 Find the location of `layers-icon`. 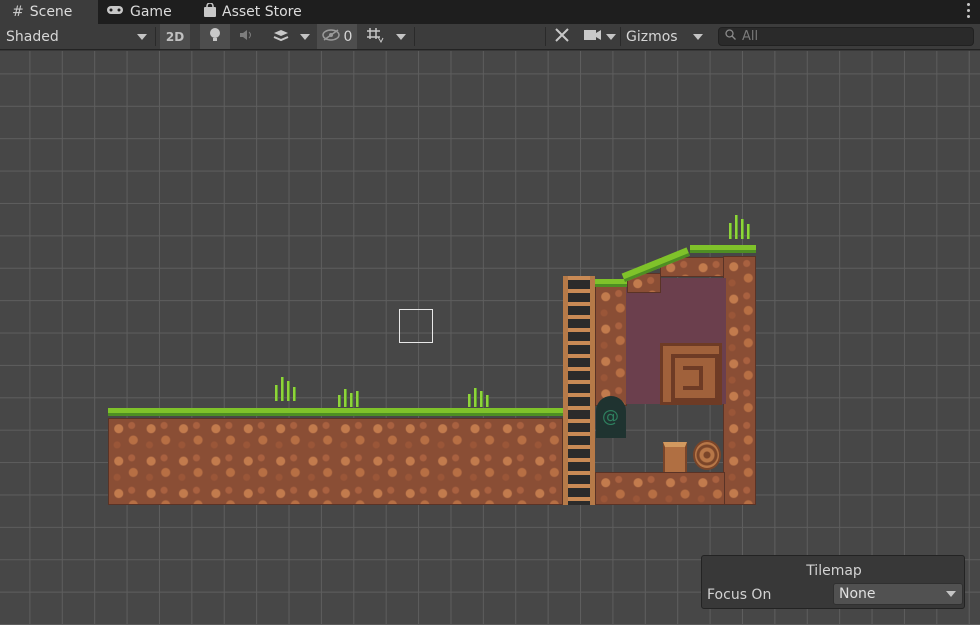

layers-icon is located at coordinates (281, 37).